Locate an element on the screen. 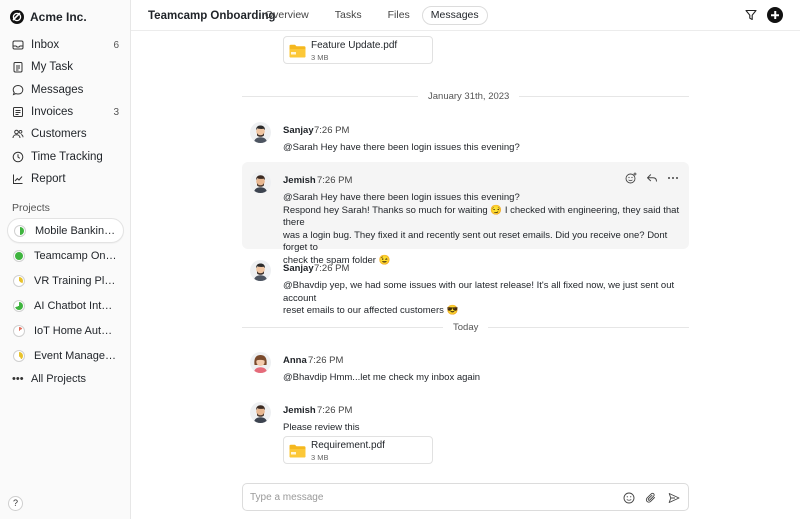  inbox-icon is located at coordinates (18, 45).